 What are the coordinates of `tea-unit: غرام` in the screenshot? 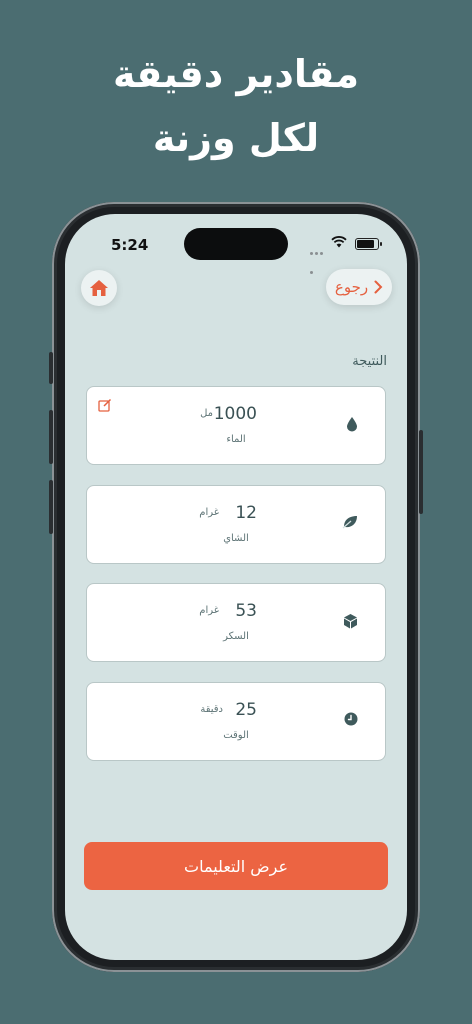 It's located at (209, 512).